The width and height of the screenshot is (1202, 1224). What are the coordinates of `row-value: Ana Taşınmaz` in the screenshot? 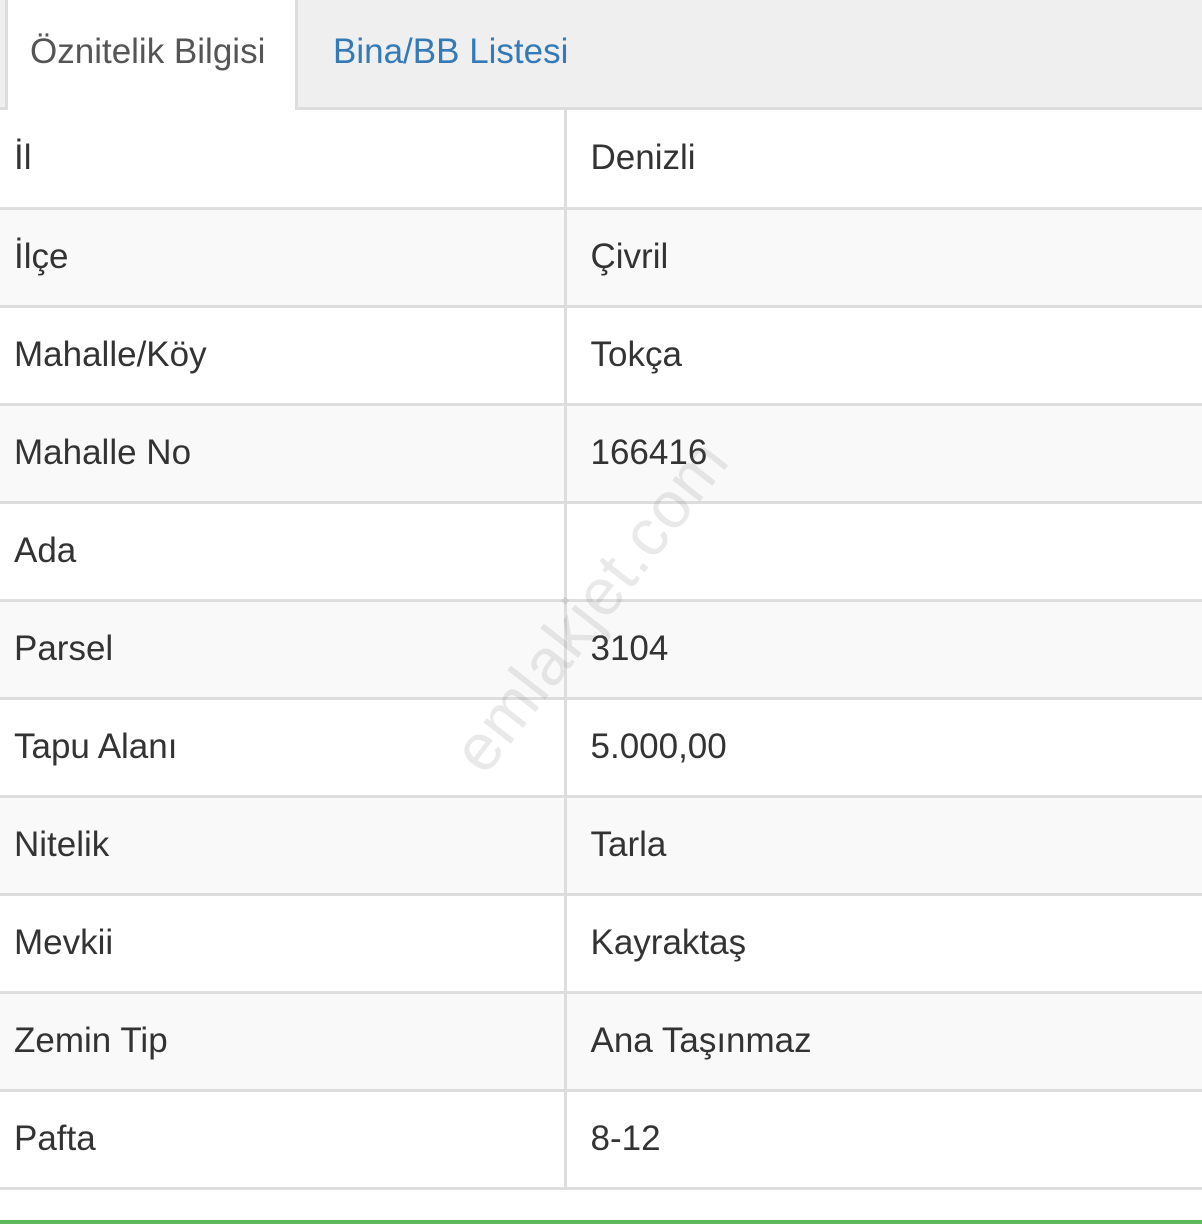 It's located at (883, 1042).